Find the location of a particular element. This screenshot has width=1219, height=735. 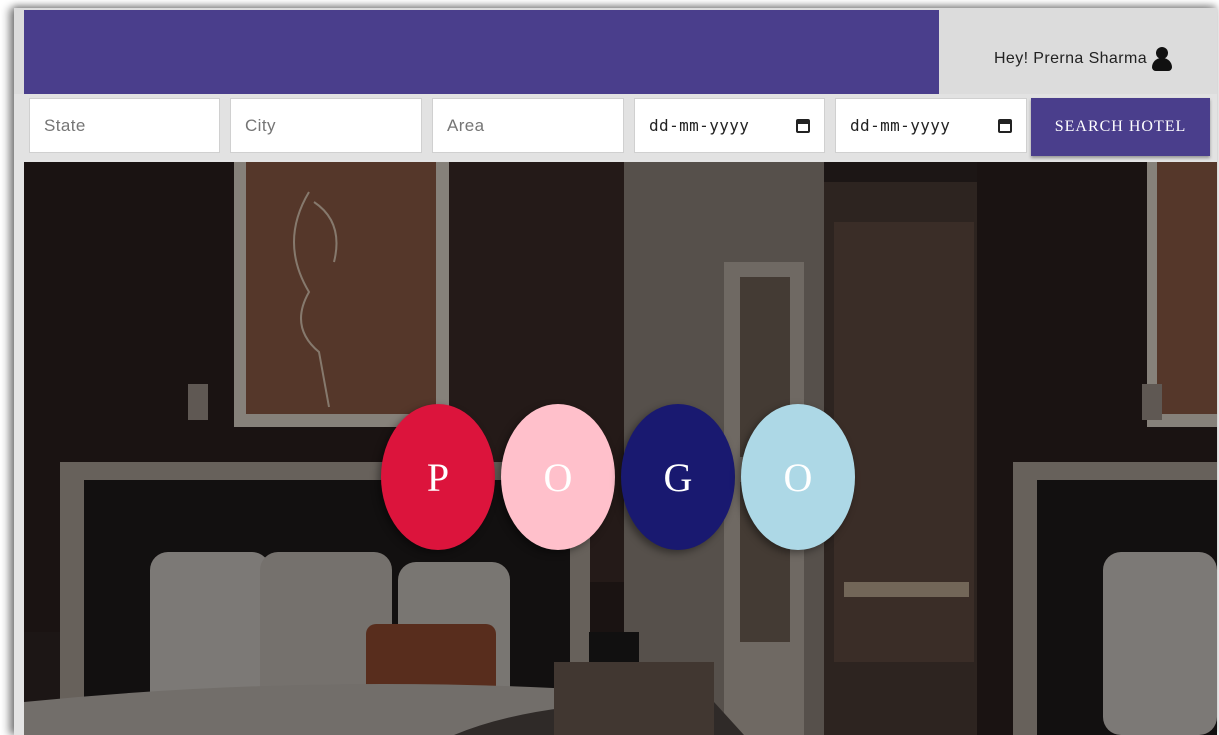

user-icon is located at coordinates (1162, 59).